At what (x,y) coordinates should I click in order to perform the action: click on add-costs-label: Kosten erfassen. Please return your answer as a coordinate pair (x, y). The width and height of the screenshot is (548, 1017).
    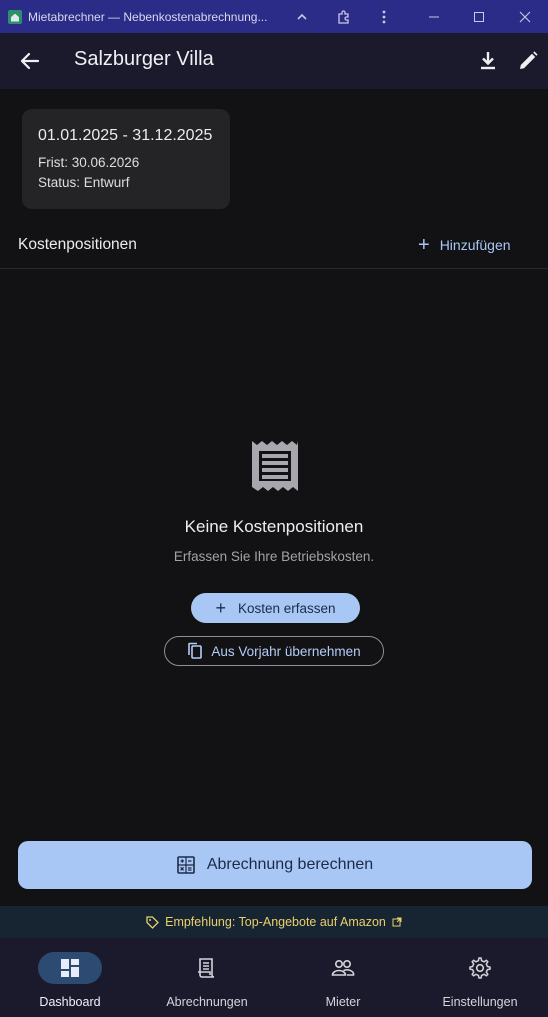
    Looking at the image, I should click on (286, 608).